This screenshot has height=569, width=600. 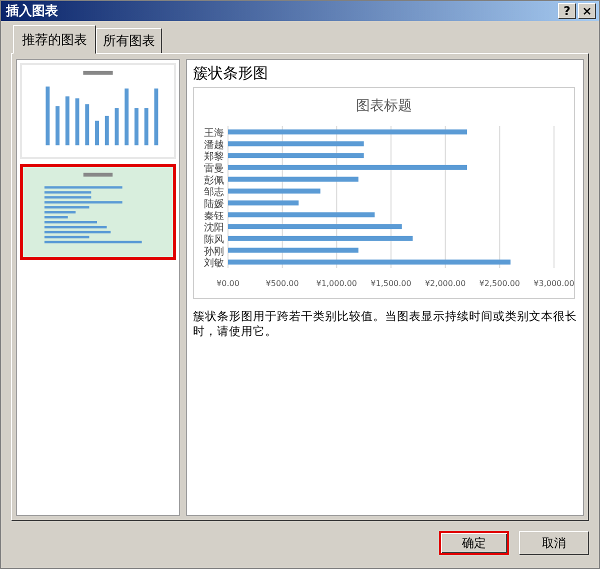 What do you see at coordinates (214, 157) in the screenshot?
I see `category-label: 郑黎` at bounding box center [214, 157].